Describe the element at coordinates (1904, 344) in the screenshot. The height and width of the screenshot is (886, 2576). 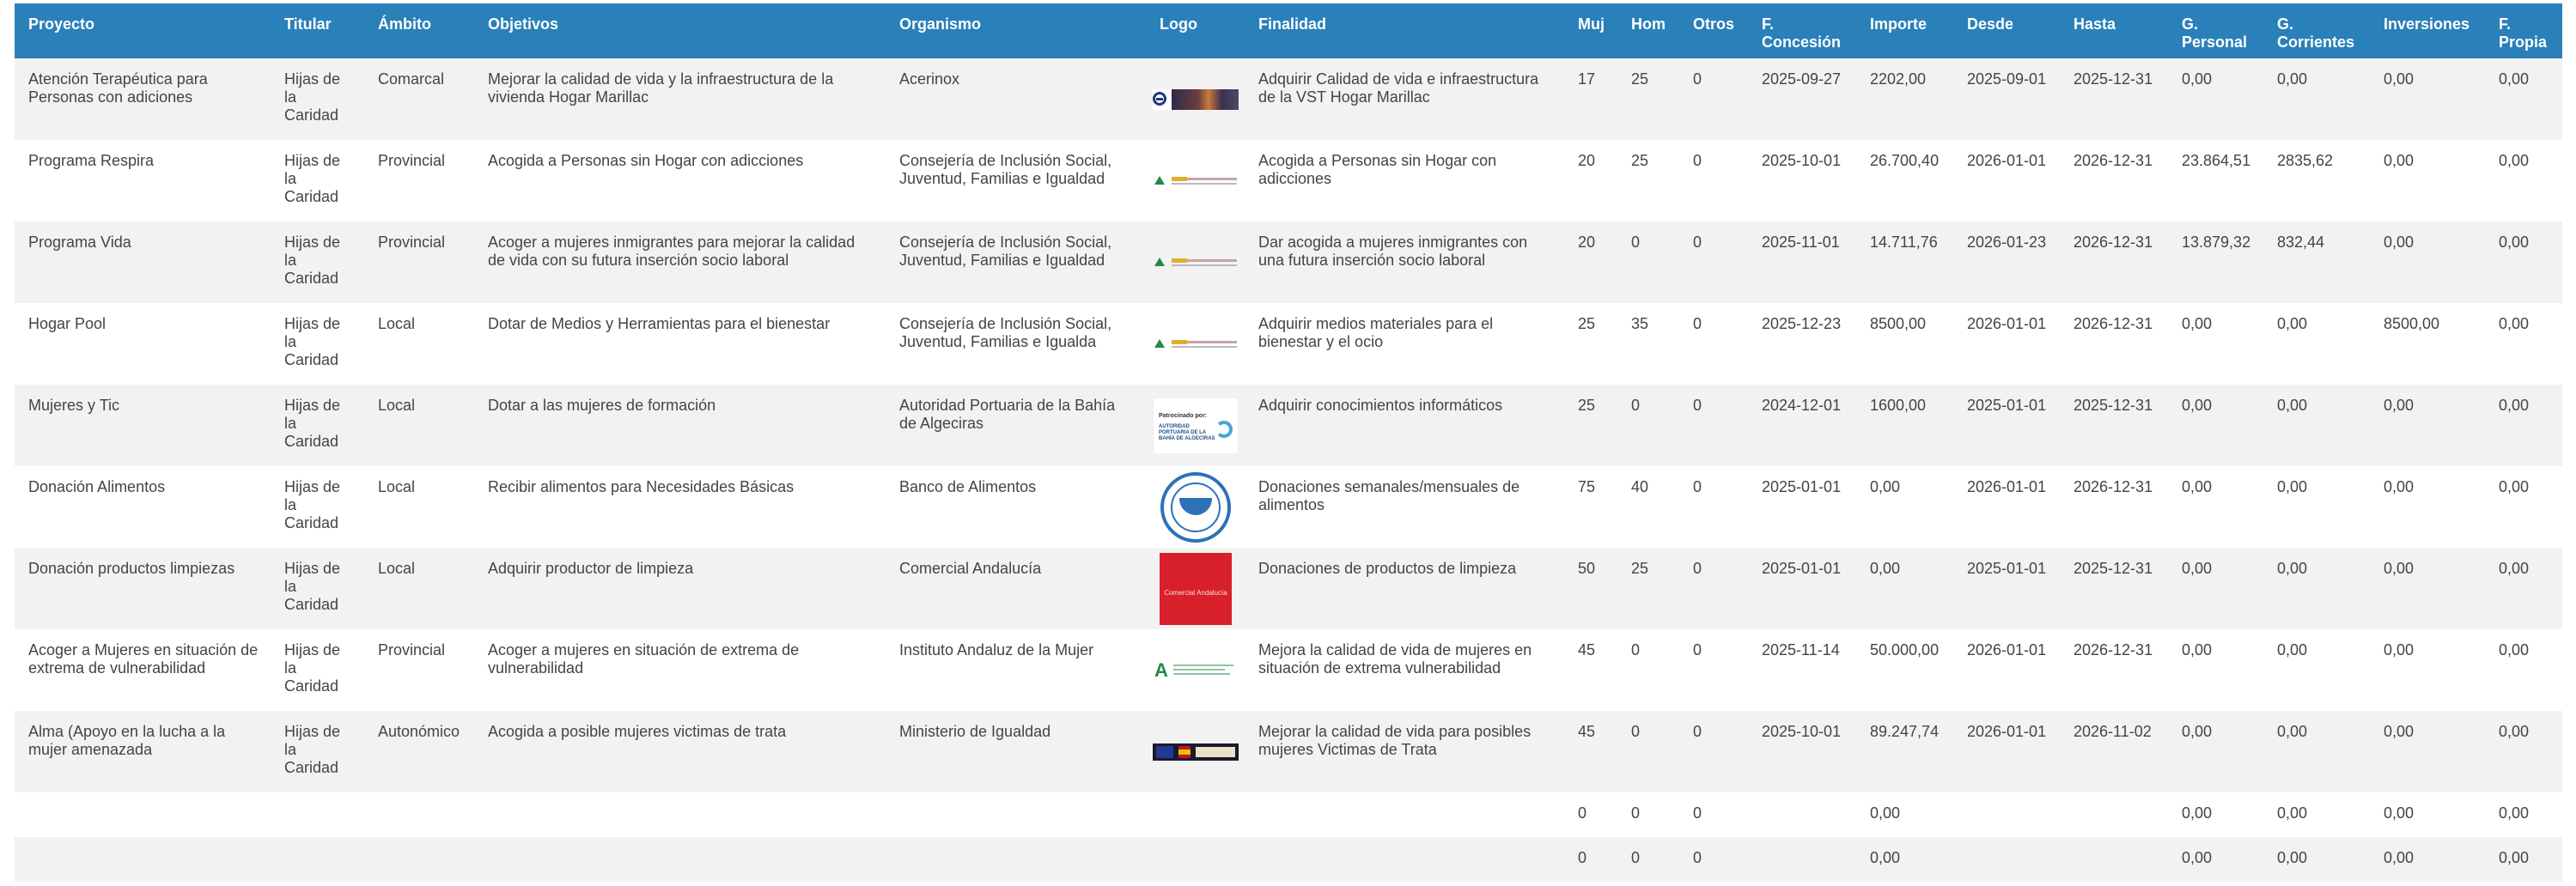
I see `cell-importe: 8500,00` at that location.